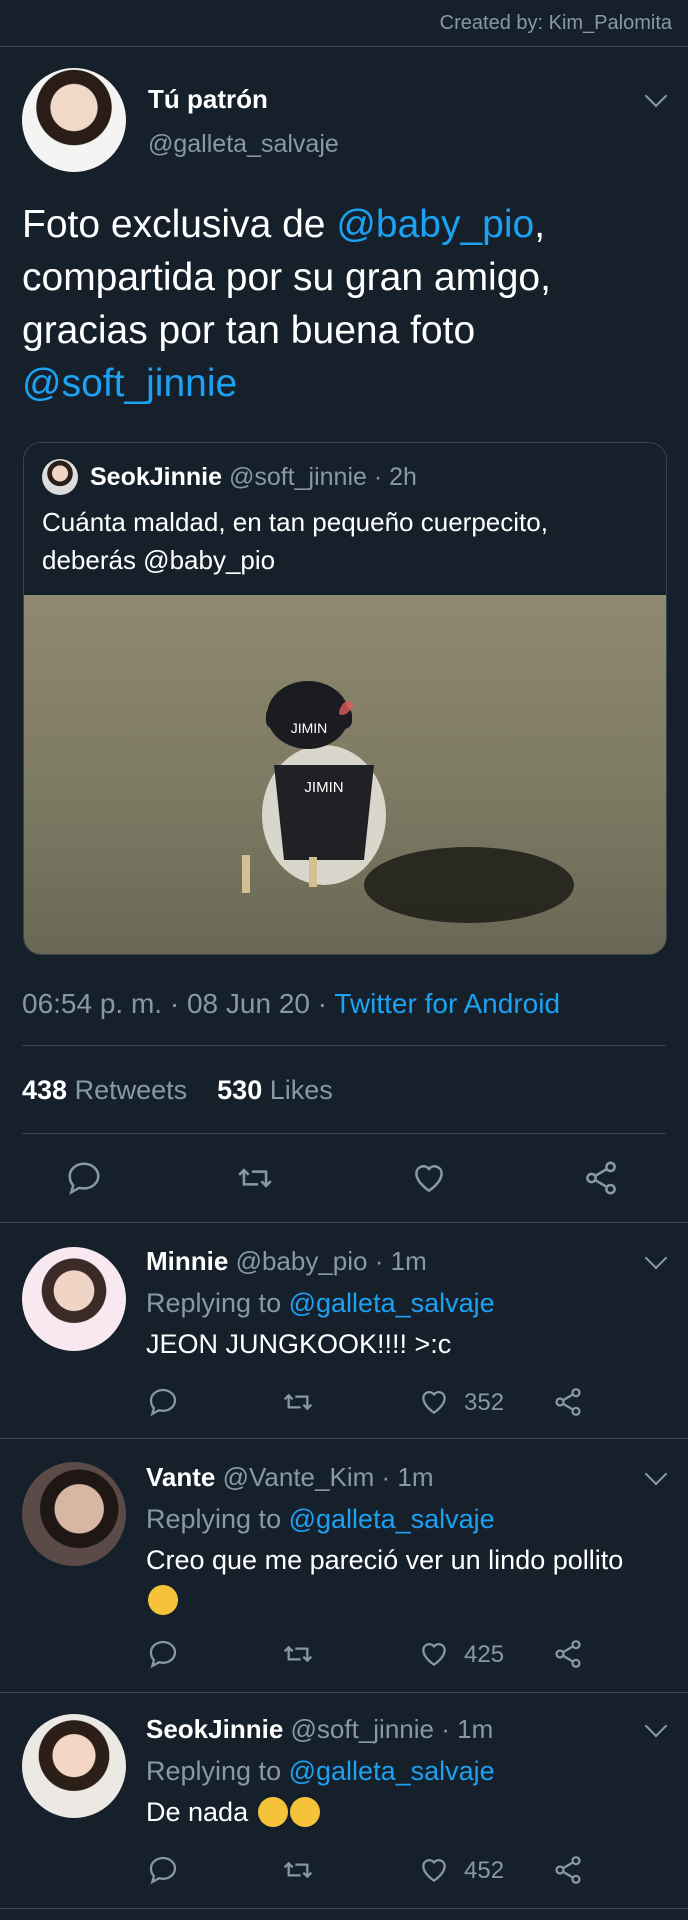 This screenshot has width=688, height=1920. What do you see at coordinates (272, 1812) in the screenshot?
I see `winking-face-emoji` at bounding box center [272, 1812].